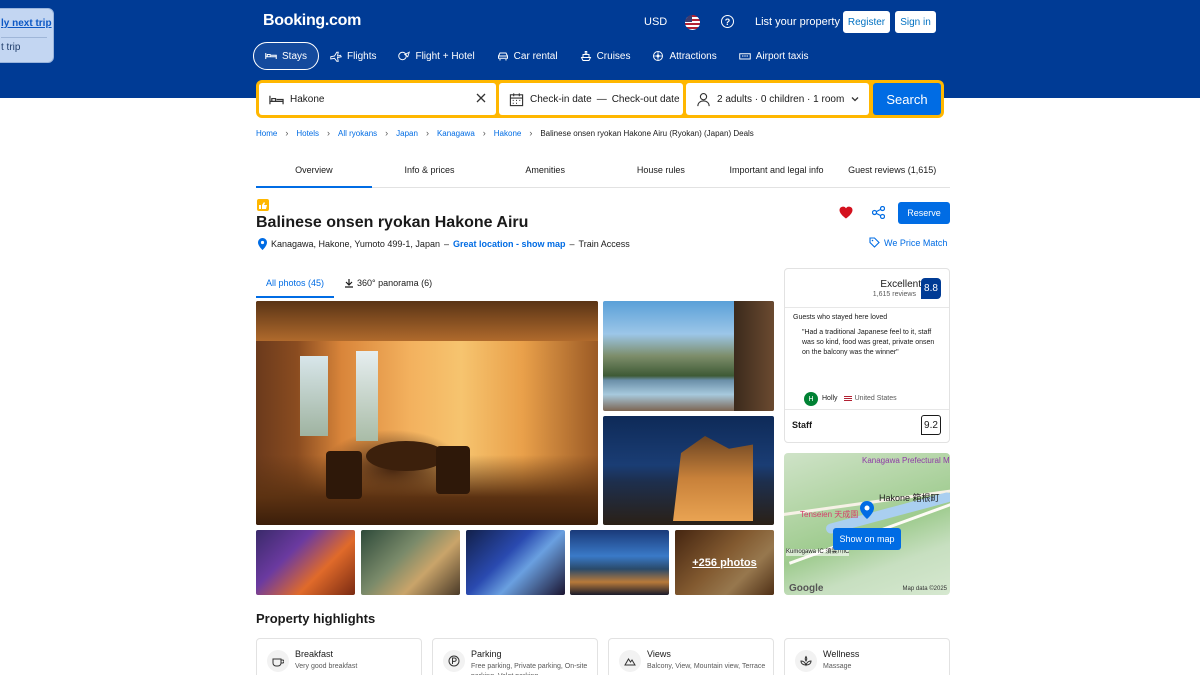  Describe the element at coordinates (727, 21) in the screenshot. I see `help-icon: ?` at that location.